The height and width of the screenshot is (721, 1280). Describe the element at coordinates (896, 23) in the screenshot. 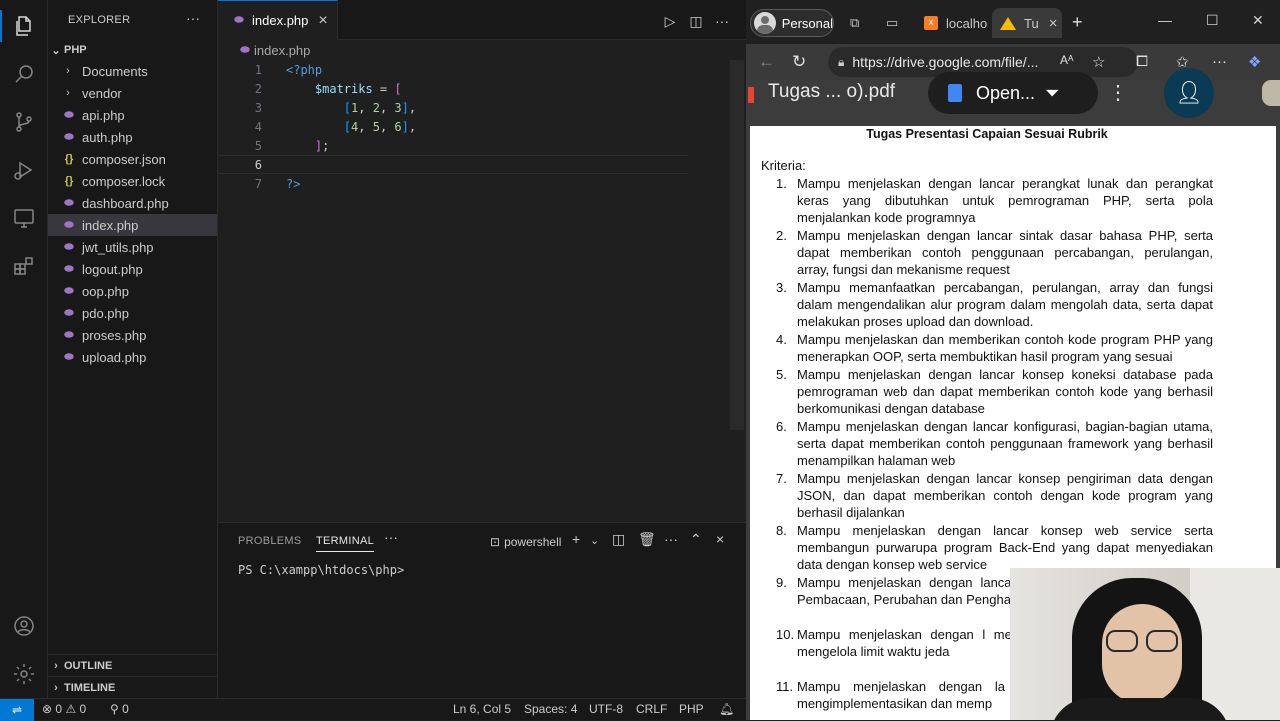

I see `tab-actions-icon: ▭` at that location.